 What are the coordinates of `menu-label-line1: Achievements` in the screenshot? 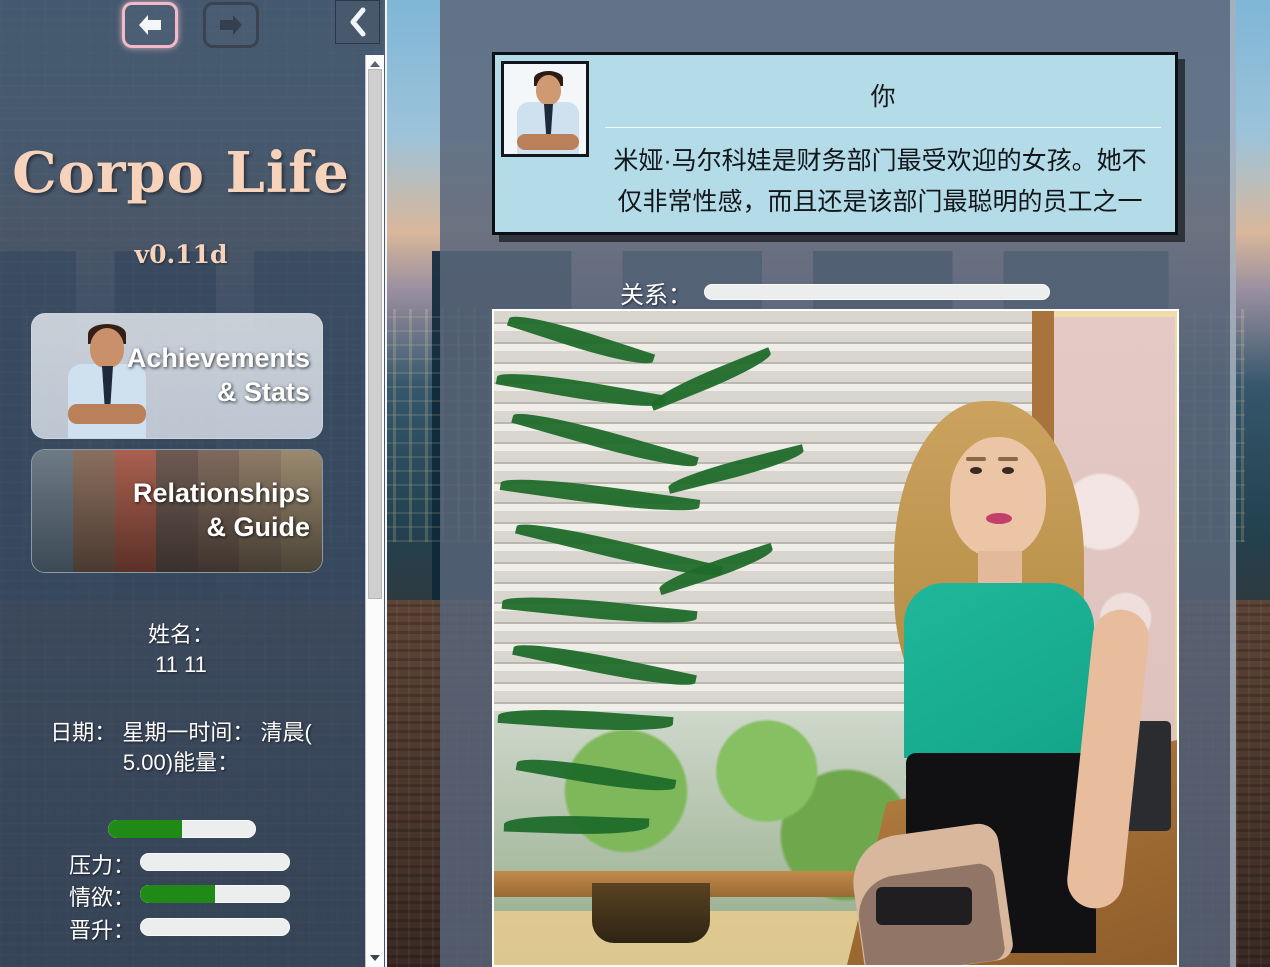 It's located at (218, 358).